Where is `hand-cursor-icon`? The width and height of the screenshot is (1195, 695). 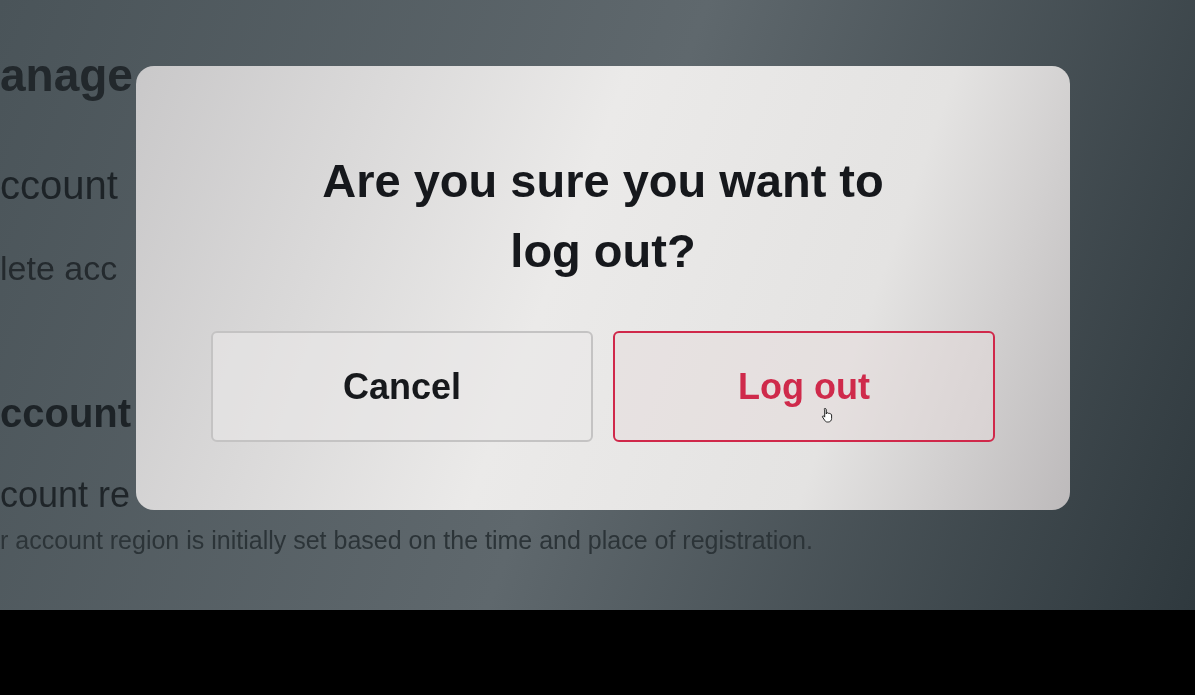
hand-cursor-icon is located at coordinates (828, 415).